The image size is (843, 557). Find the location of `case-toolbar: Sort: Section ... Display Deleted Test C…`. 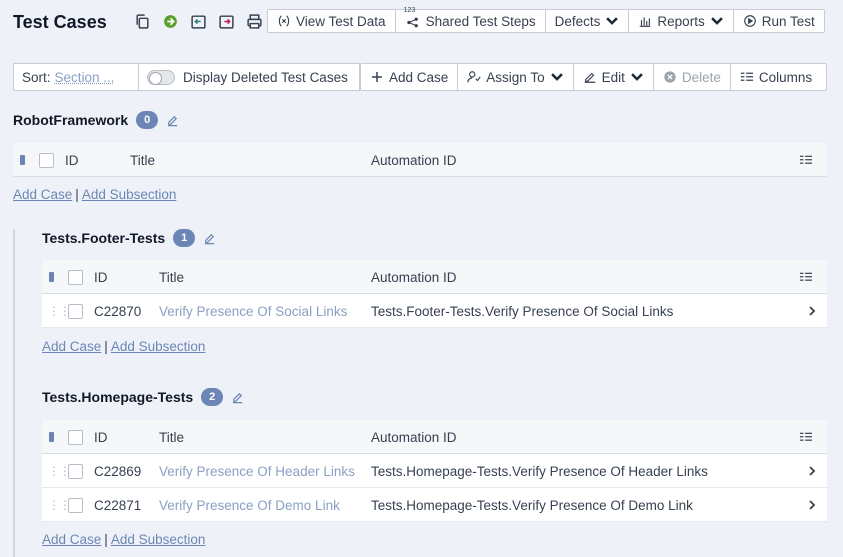

case-toolbar: Sort: Section ... Display Deleted Test C… is located at coordinates (420, 77).